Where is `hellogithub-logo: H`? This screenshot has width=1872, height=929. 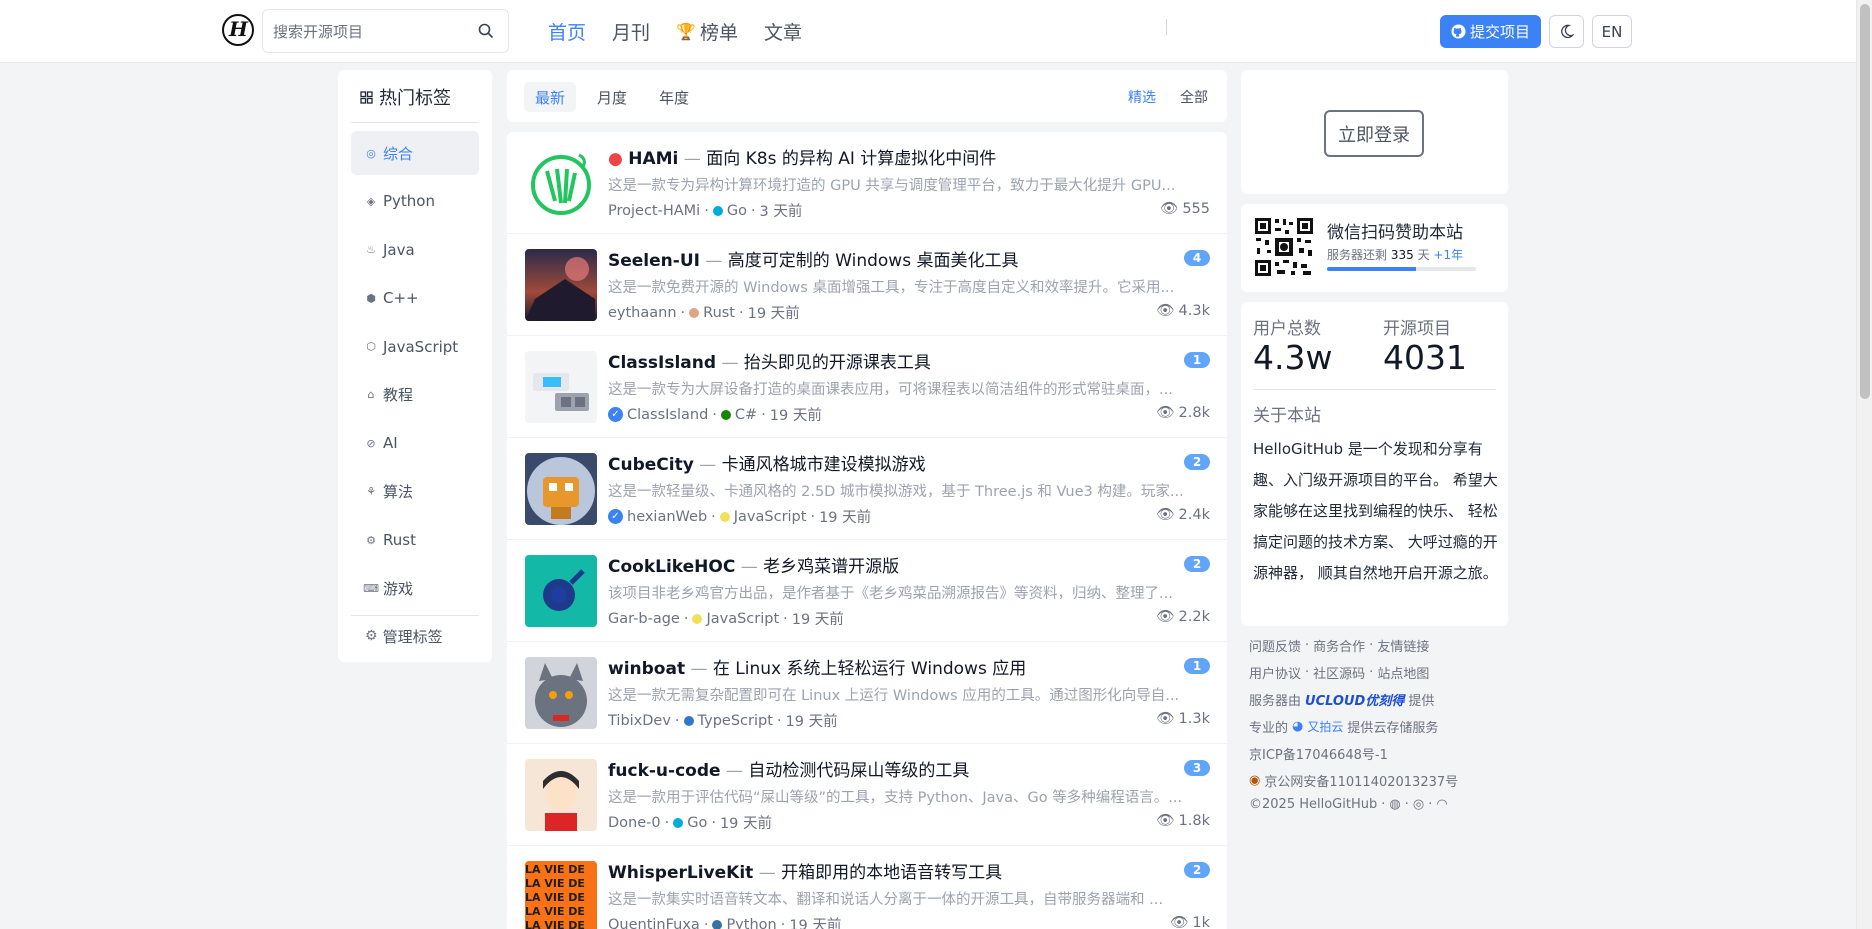 hellogithub-logo: H is located at coordinates (238, 30).